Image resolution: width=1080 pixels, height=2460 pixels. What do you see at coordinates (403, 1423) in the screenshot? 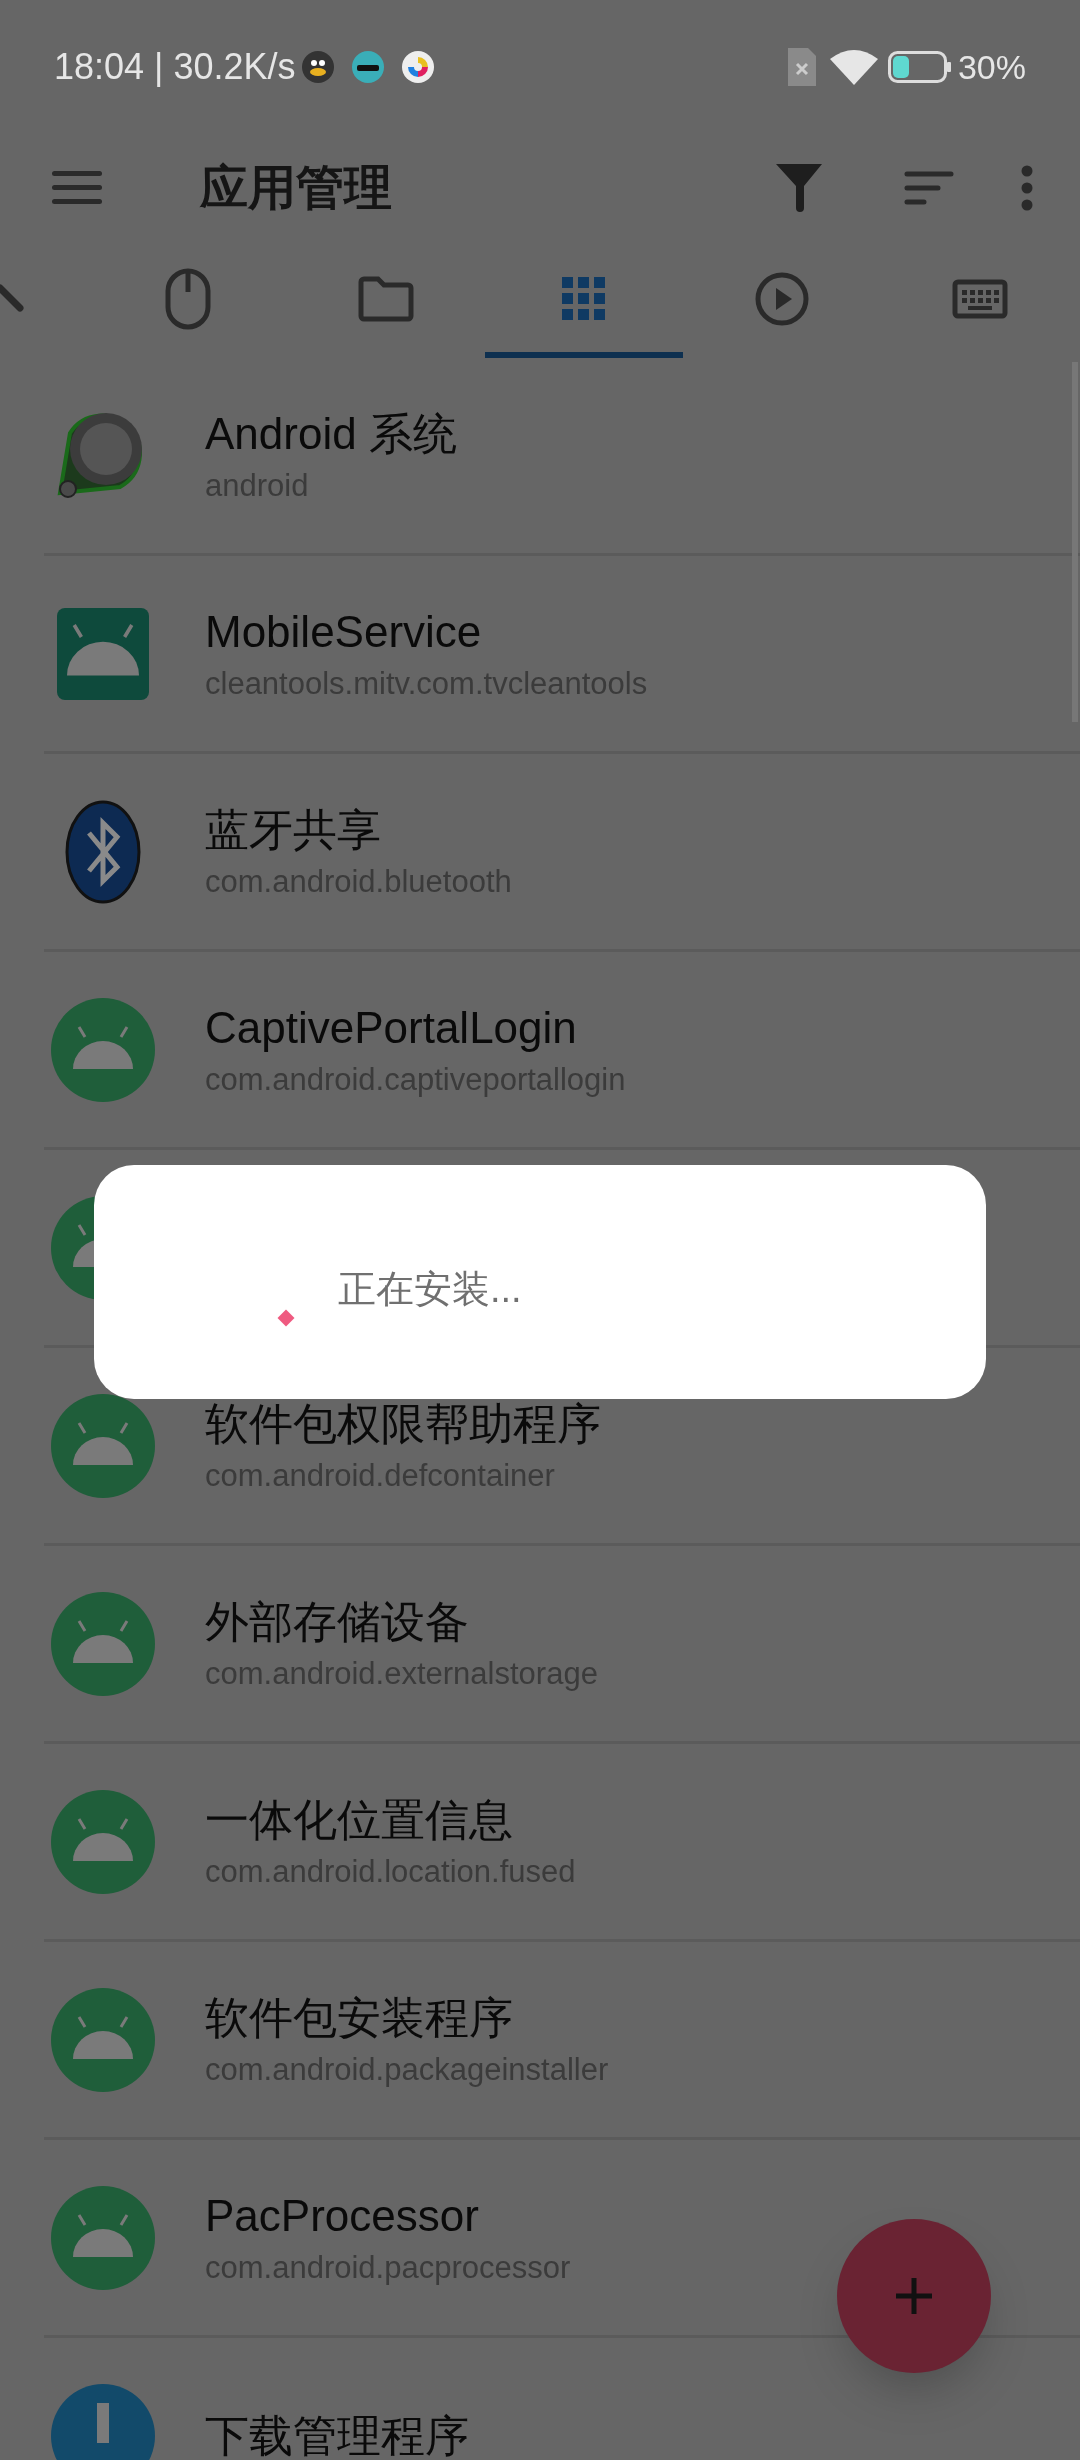
I see `app-name: 软件包权限帮助程序` at bounding box center [403, 1423].